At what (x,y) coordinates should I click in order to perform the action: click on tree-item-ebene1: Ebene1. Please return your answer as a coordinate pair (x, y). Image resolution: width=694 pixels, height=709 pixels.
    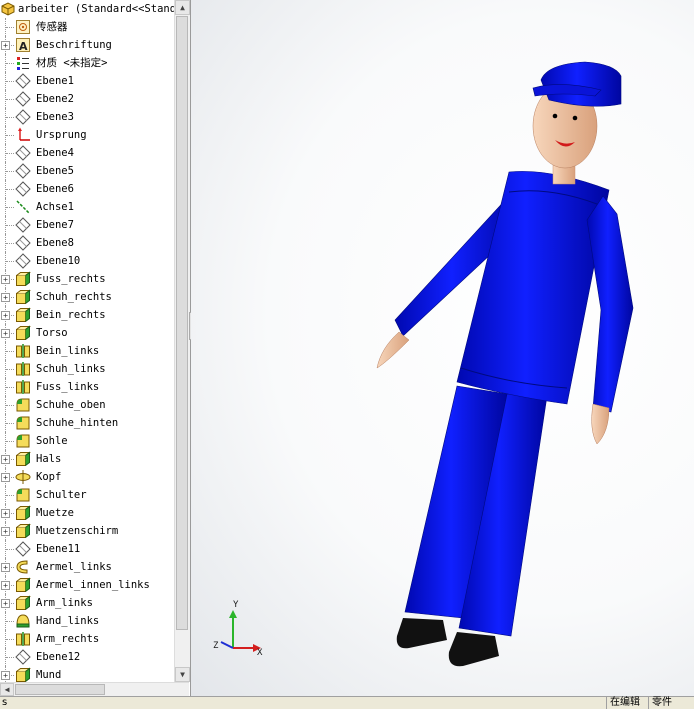
    Looking at the image, I should click on (87, 81).